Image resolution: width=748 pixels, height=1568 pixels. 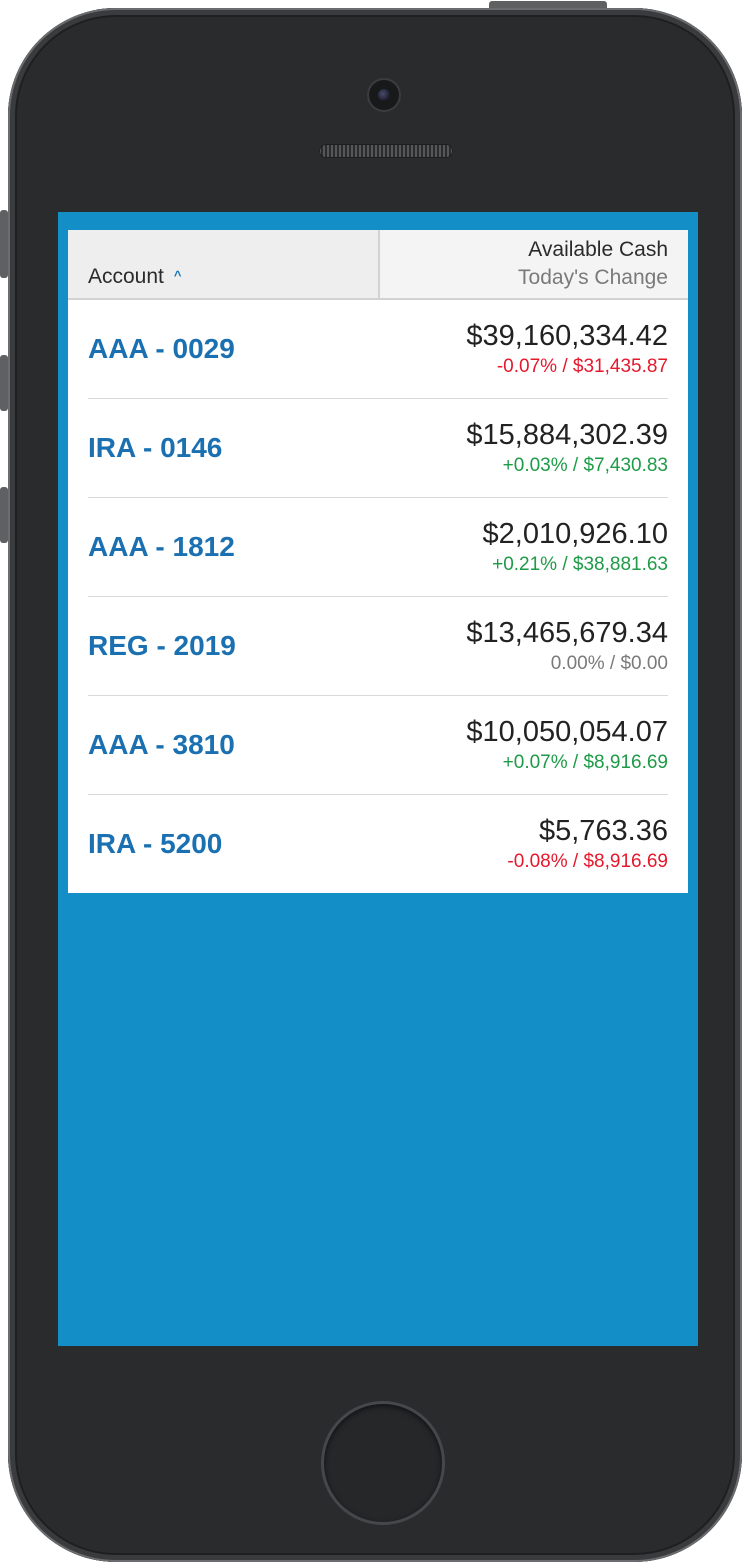 I want to click on account-link: AAA - 1812, so click(x=161, y=547).